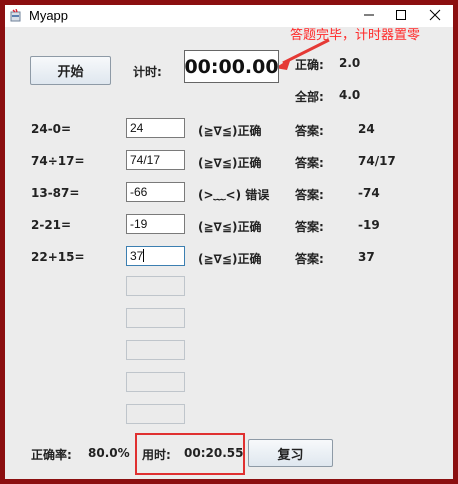  What do you see at coordinates (231, 66) in the screenshot?
I see `timer-display: 00:00.00` at bounding box center [231, 66].